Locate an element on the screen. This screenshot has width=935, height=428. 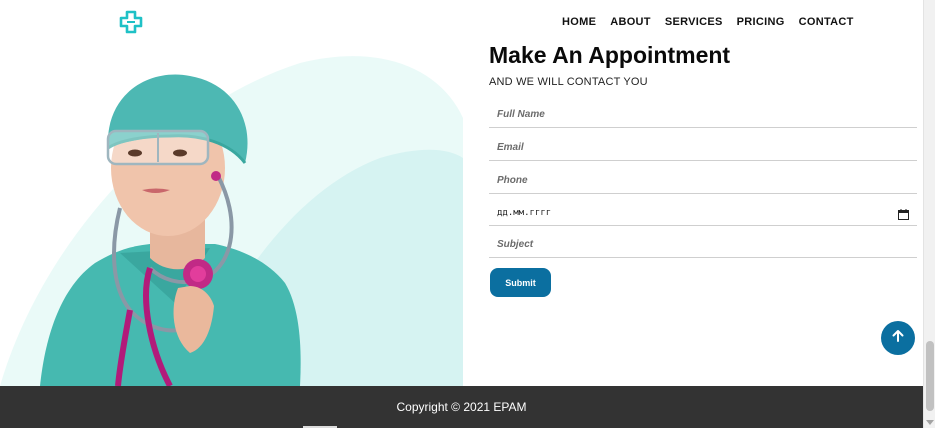
footer: Copyright © 2021 EPAM is located at coordinates (461, 407).